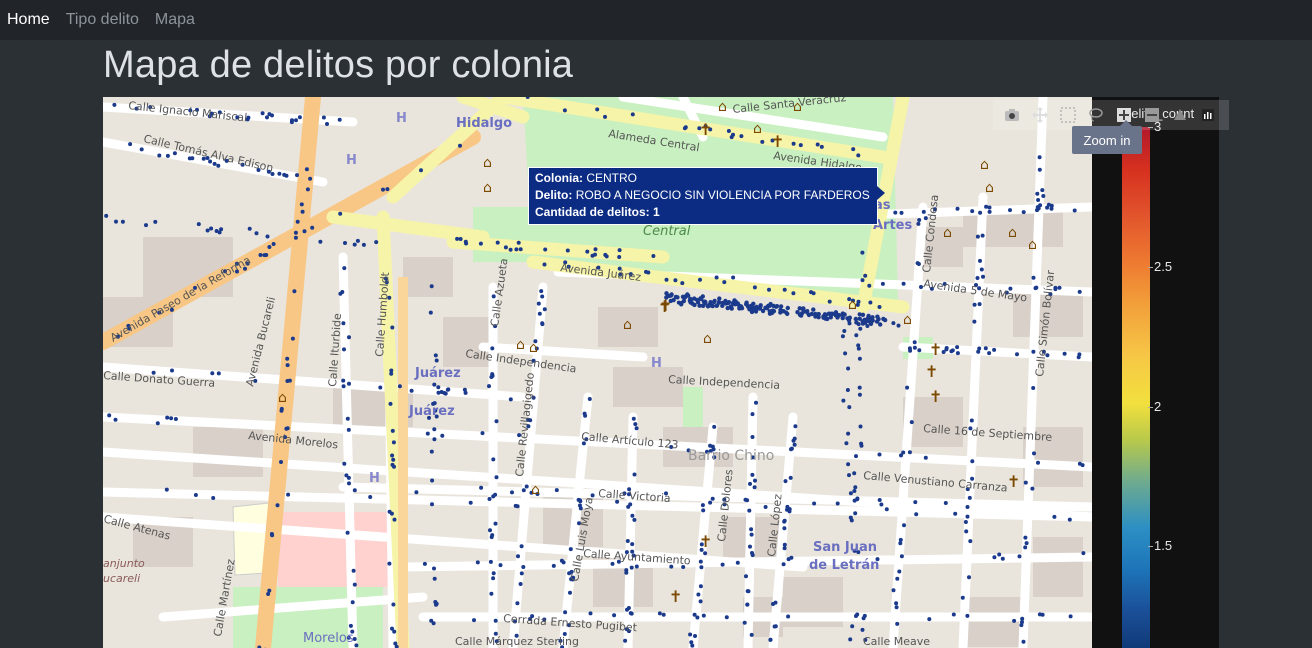  What do you see at coordinates (175, 20) in the screenshot?
I see `nav-mapa-link: Mapa` at bounding box center [175, 20].